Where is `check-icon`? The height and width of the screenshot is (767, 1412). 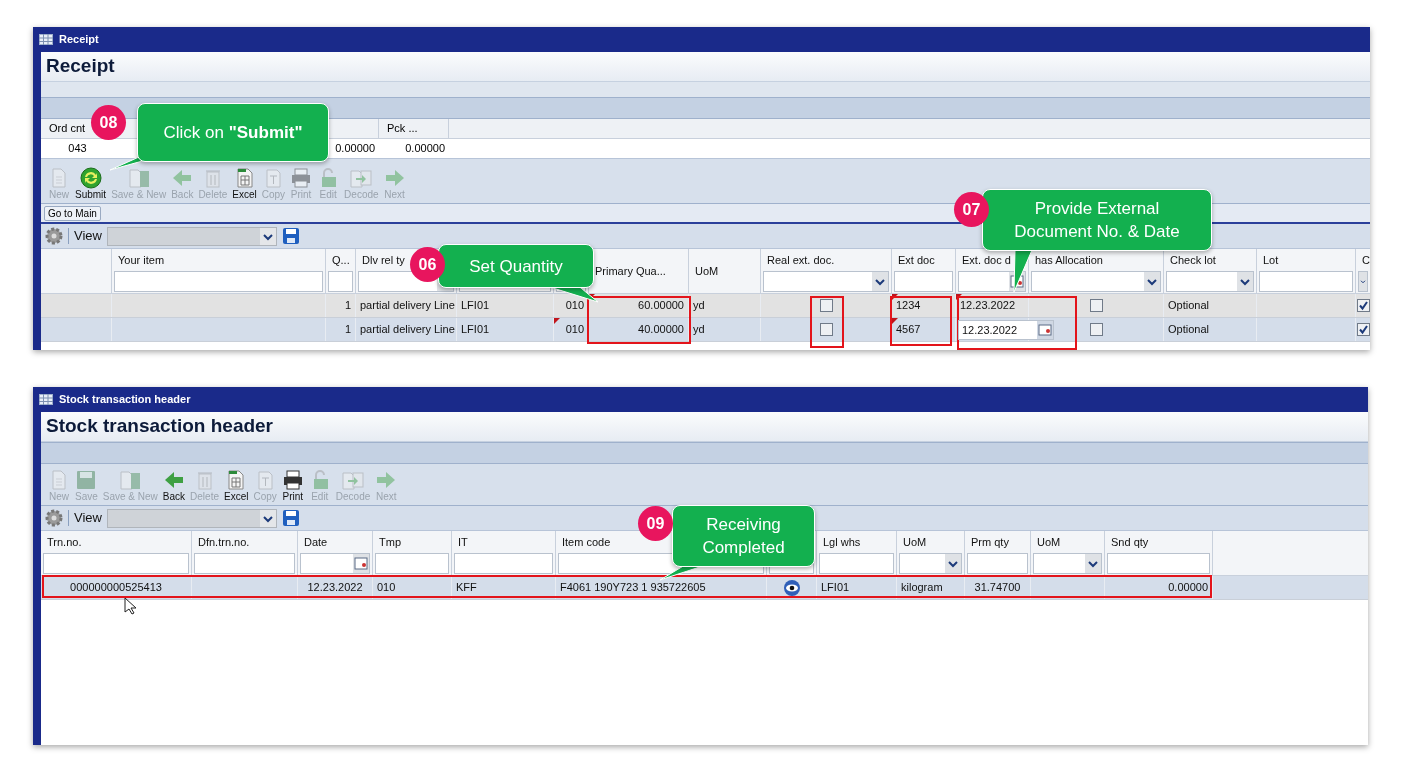
check-icon is located at coordinates (1363, 329).